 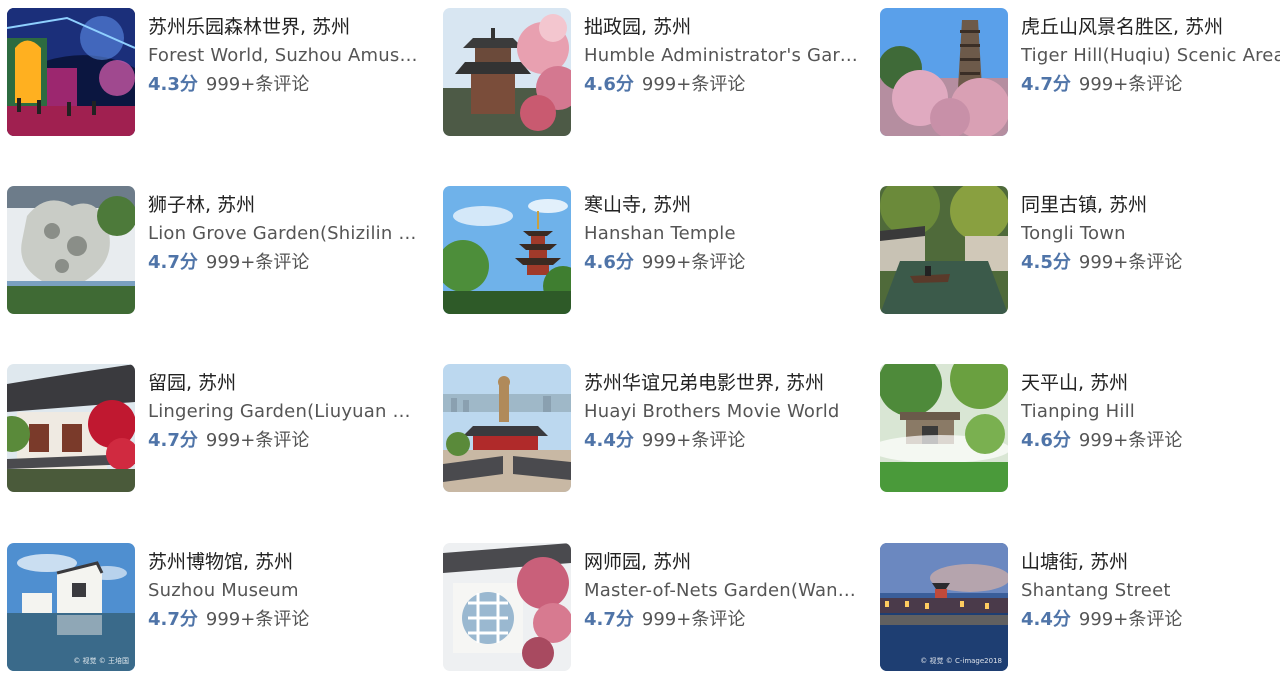 What do you see at coordinates (722, 383) in the screenshot?
I see `attraction-title: 苏州华谊兄弟电影世界, 苏州` at bounding box center [722, 383].